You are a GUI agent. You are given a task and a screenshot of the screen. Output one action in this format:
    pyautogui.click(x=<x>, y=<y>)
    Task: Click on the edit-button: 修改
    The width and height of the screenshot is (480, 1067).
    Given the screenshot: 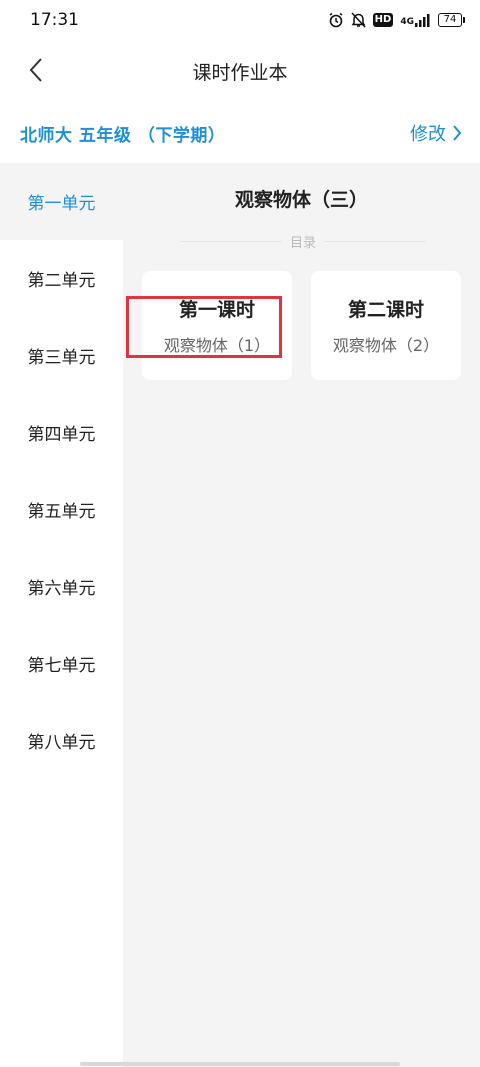 What is the action you would take?
    pyautogui.click(x=436, y=133)
    